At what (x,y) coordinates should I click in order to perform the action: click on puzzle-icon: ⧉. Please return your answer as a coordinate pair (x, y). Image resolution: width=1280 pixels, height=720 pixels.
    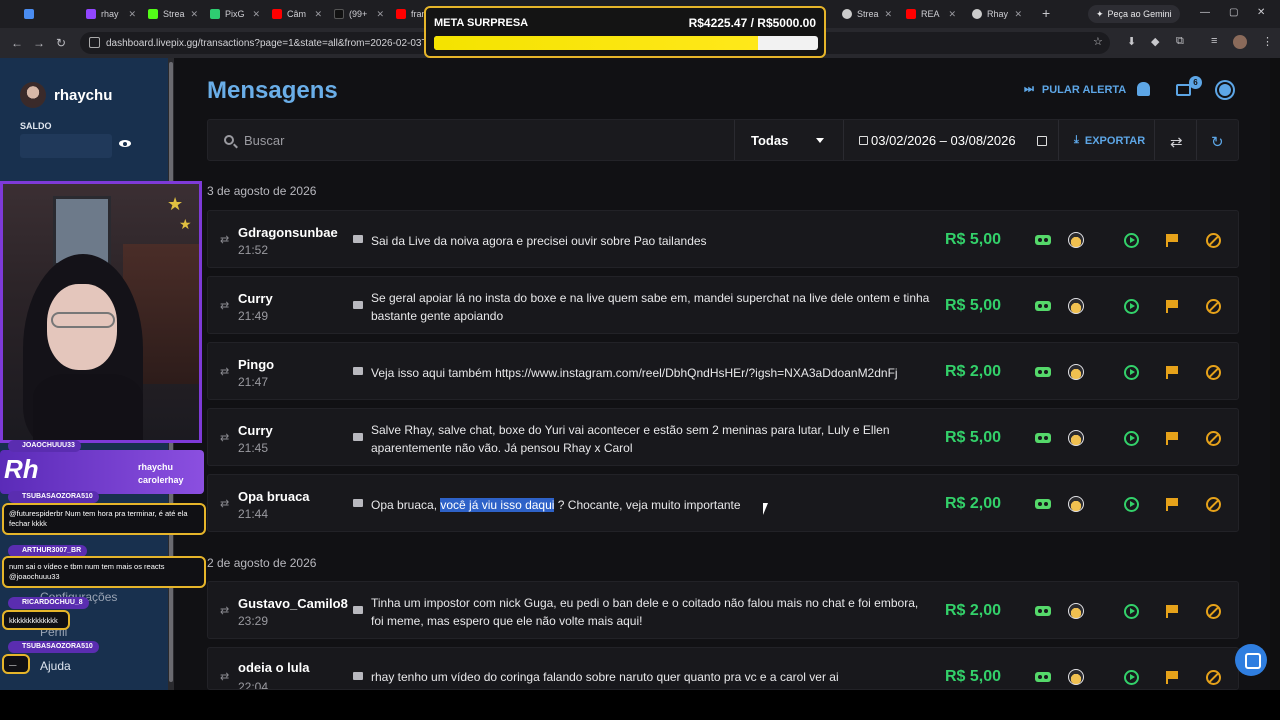
    Looking at the image, I should click on (1183, 42).